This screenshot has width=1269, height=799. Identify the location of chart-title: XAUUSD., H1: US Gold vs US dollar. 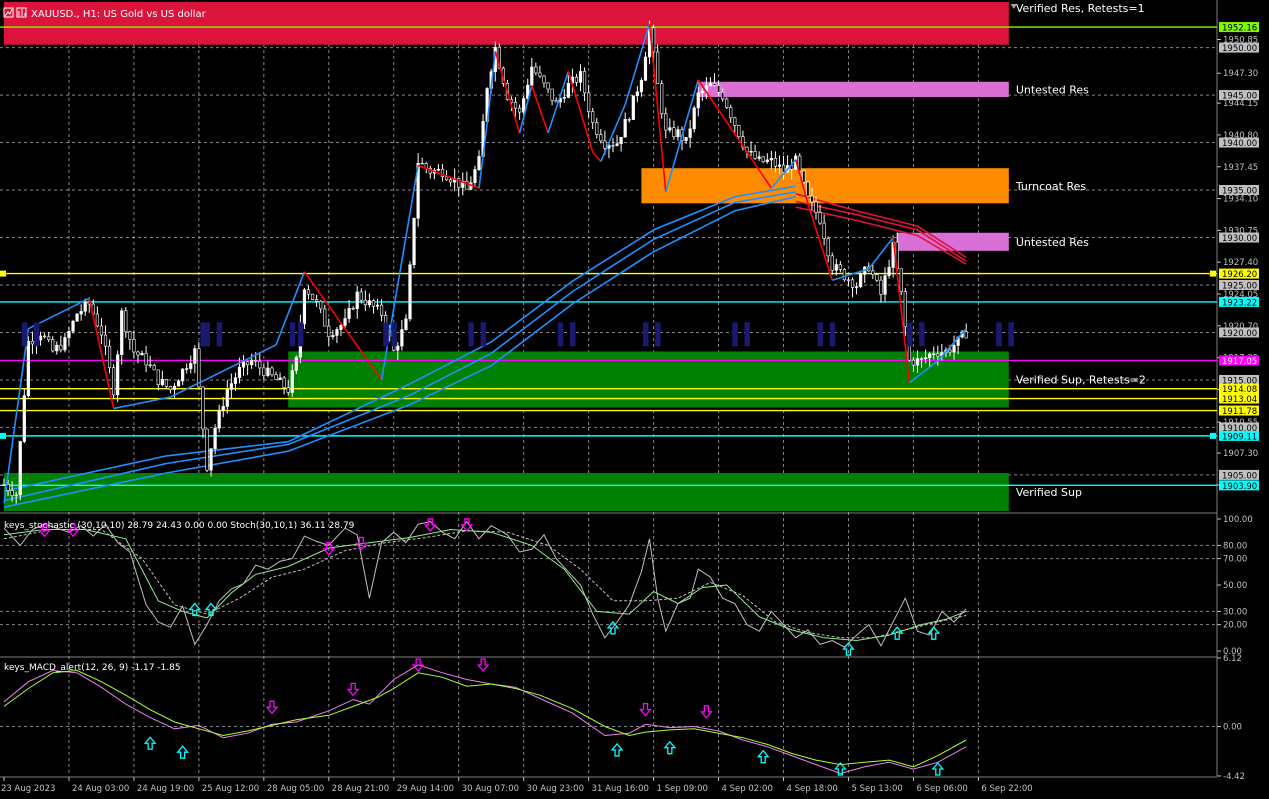
(119, 14).